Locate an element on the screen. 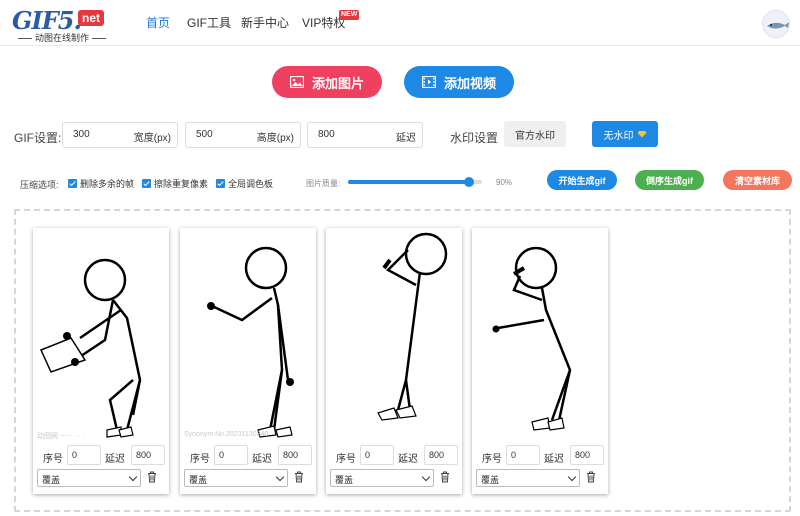 The width and height of the screenshot is (800, 516). fish-avatar-icon is located at coordinates (778, 25).